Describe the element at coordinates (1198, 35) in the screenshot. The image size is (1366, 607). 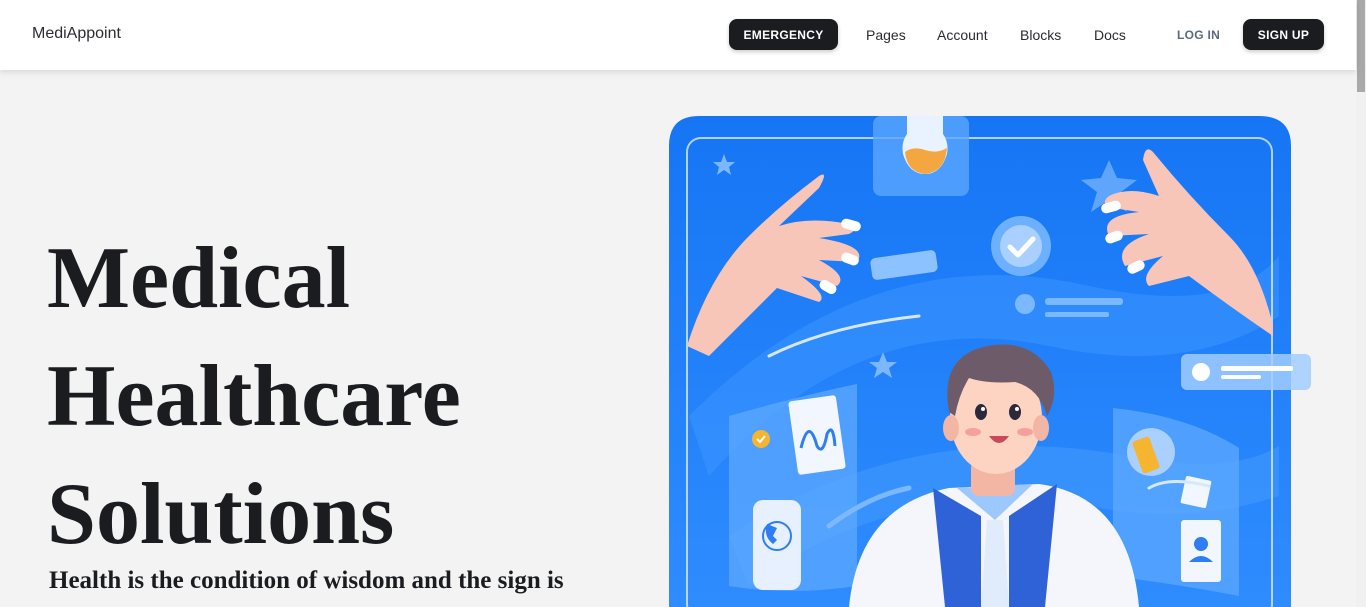
I see `login-link: LOG IN` at that location.